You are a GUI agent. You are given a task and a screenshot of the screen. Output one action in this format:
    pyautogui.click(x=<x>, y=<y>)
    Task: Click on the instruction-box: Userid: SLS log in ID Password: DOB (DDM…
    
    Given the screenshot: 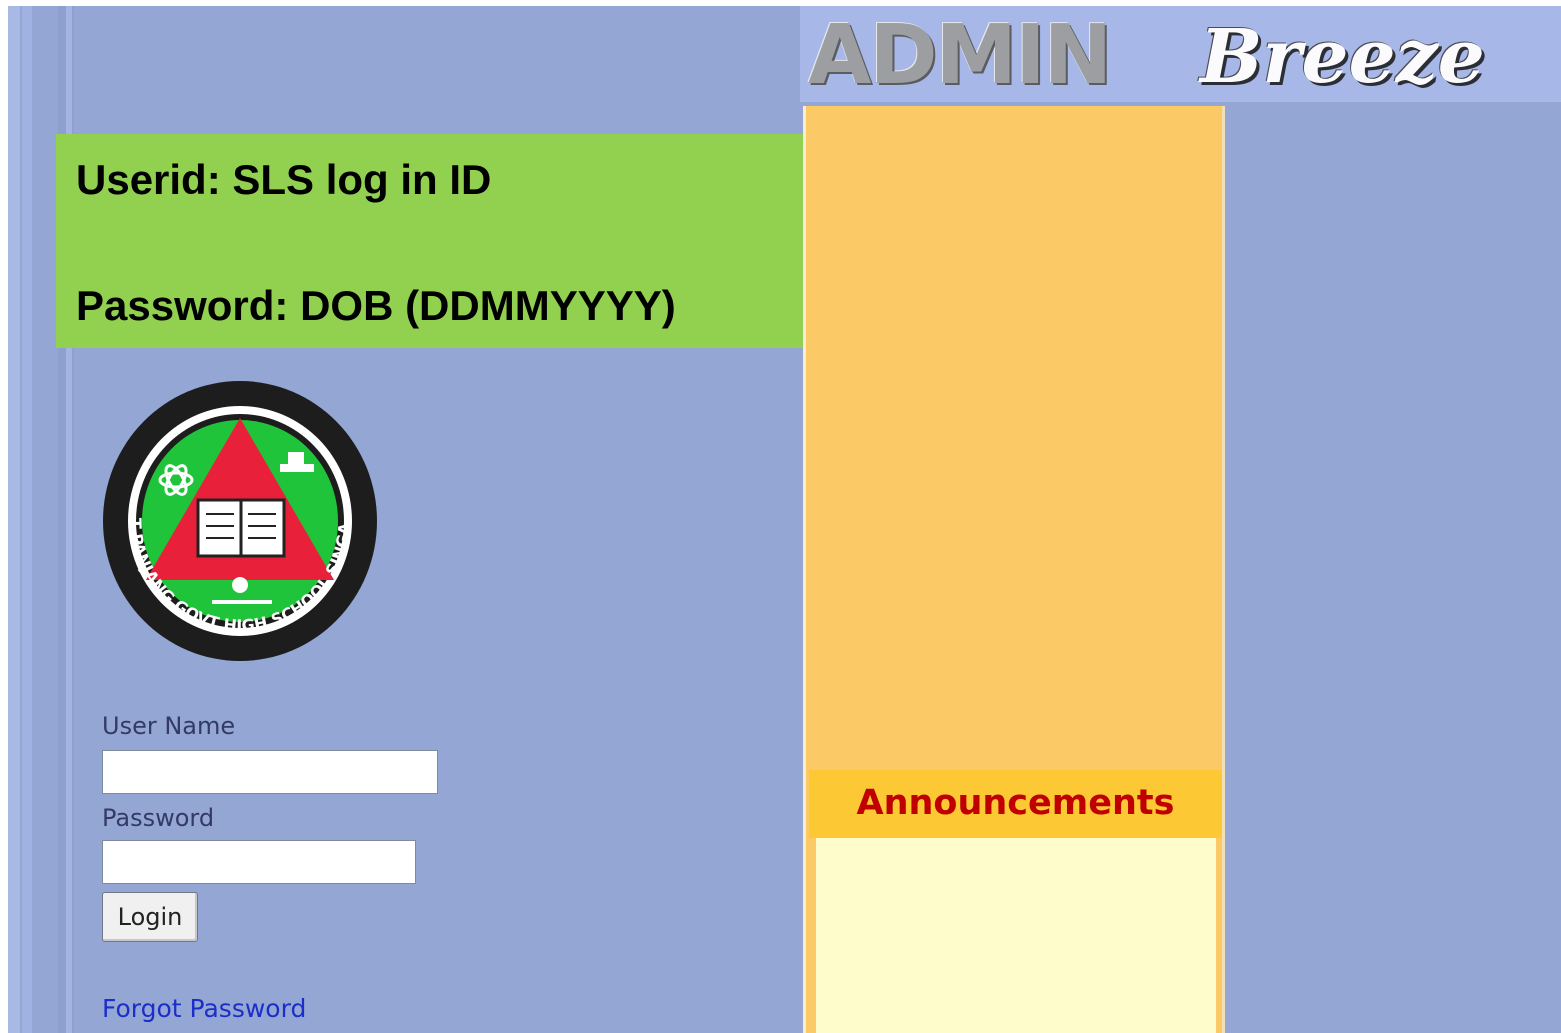 What is the action you would take?
    pyautogui.click(x=432, y=241)
    